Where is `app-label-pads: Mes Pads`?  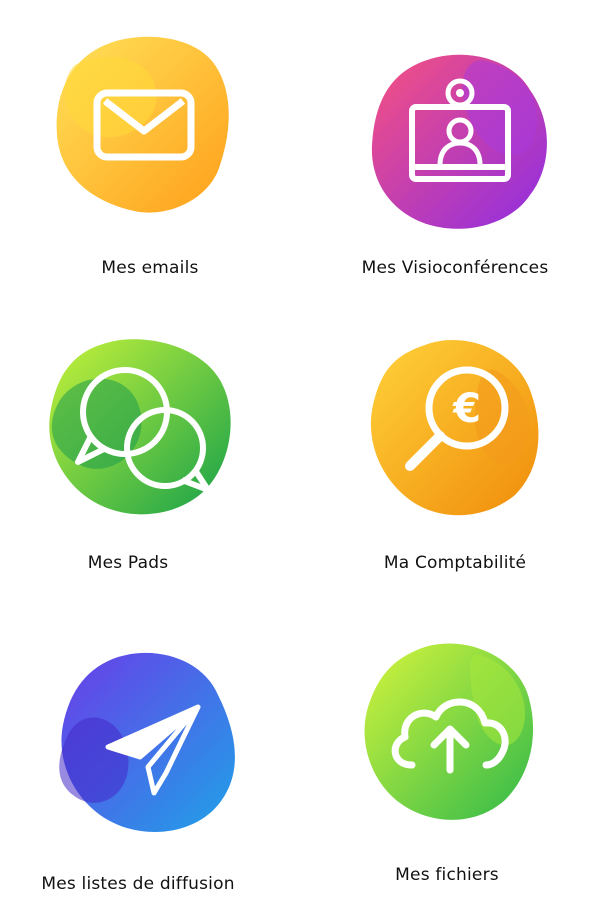 app-label-pads: Mes Pads is located at coordinates (128, 563).